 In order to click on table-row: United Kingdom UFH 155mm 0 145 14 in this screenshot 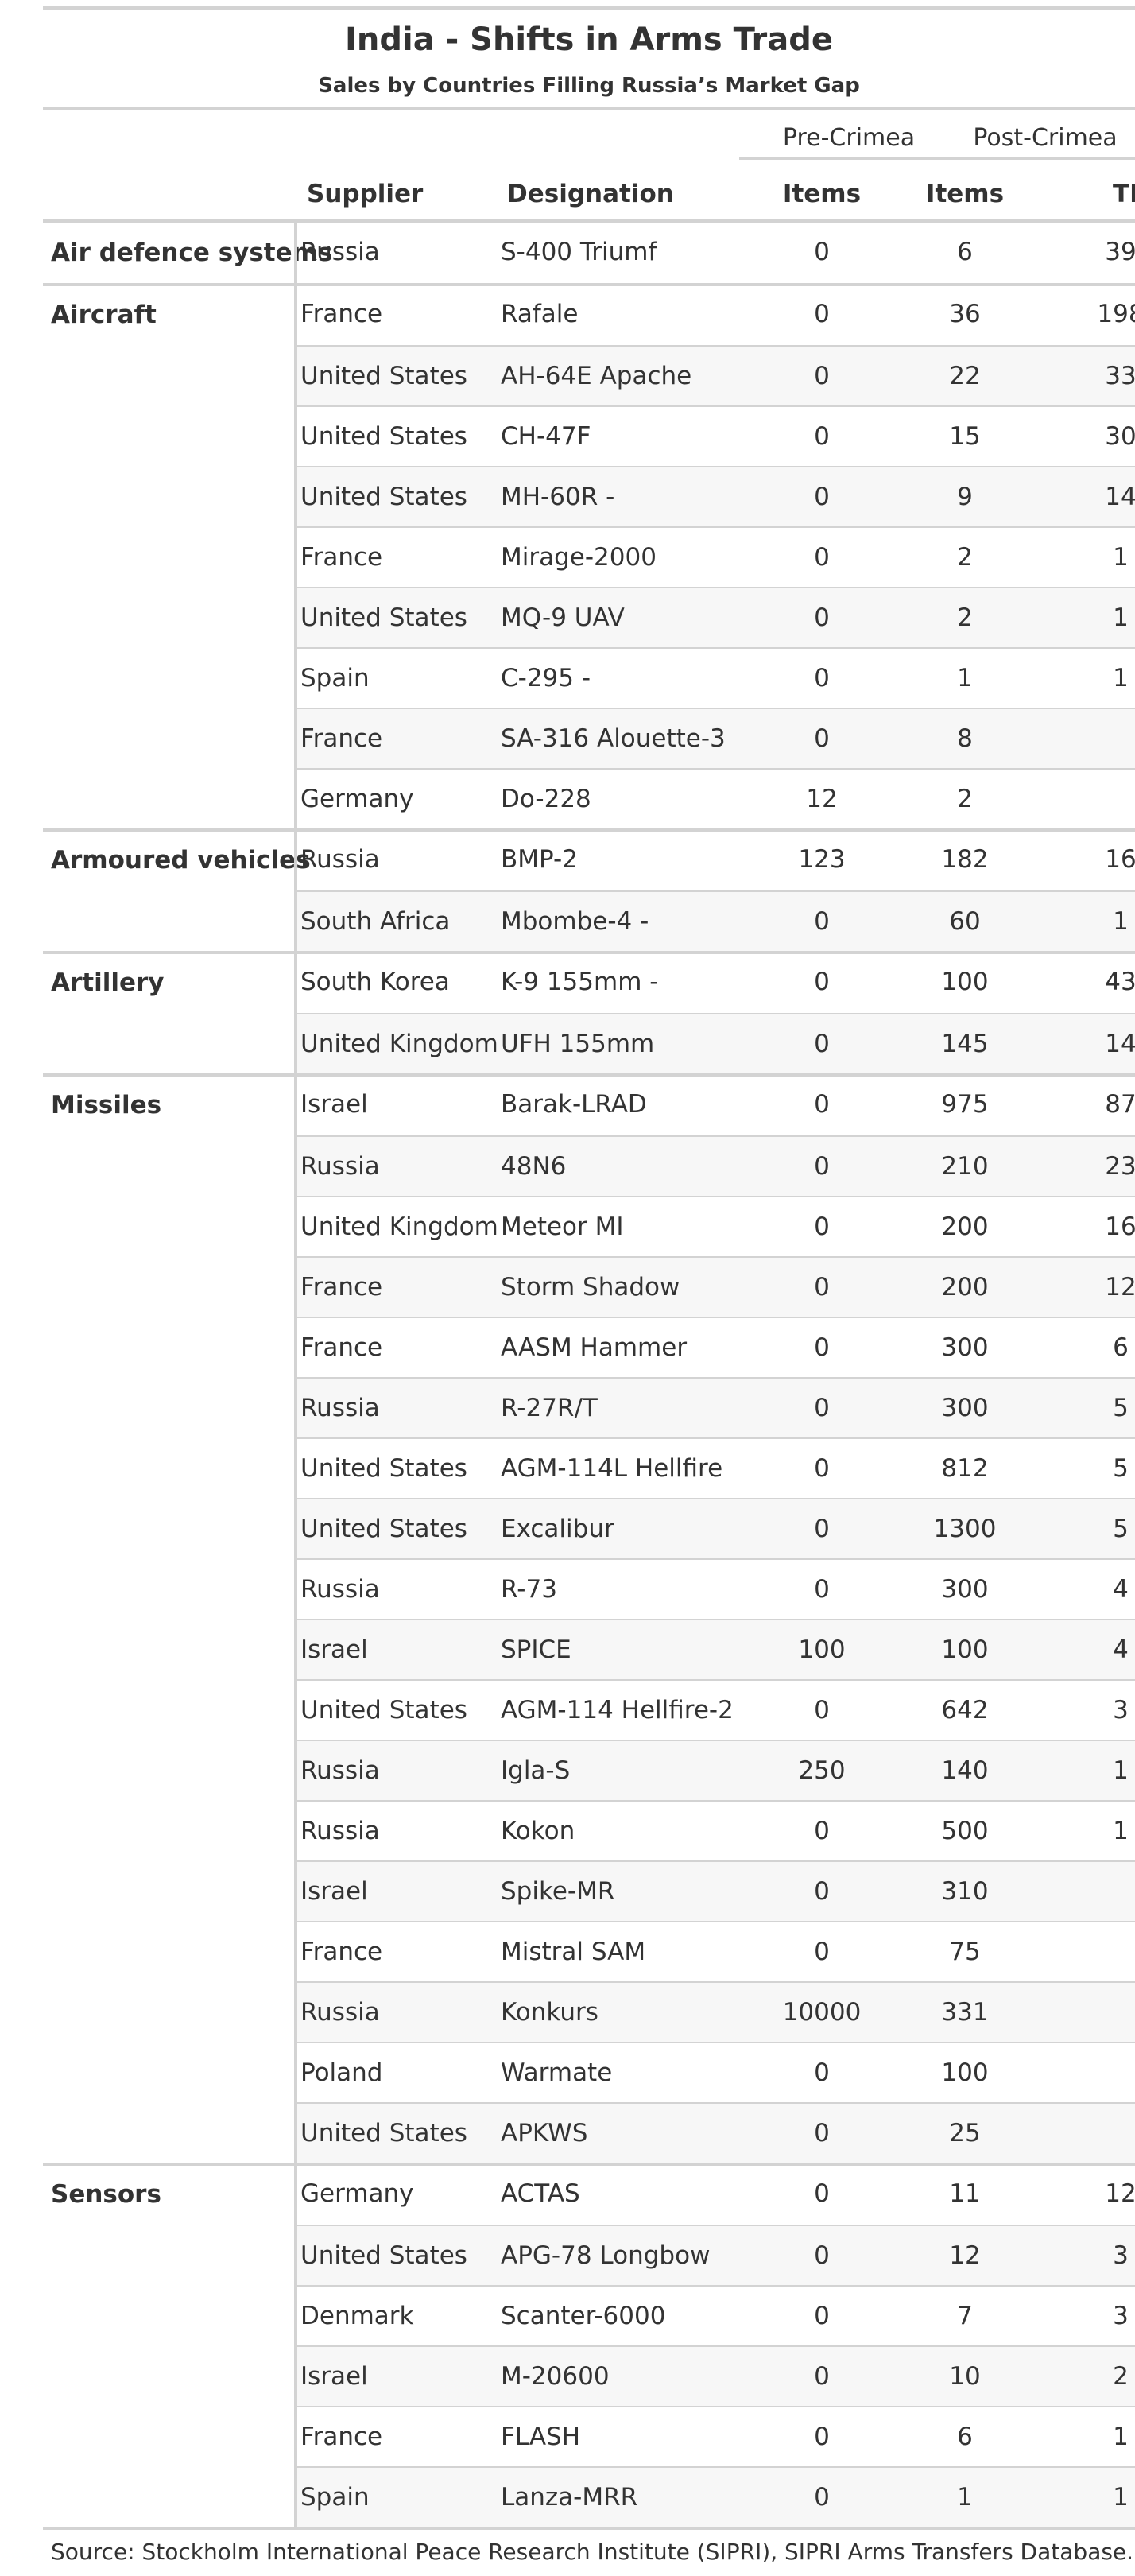, I will do `click(715, 1043)`.